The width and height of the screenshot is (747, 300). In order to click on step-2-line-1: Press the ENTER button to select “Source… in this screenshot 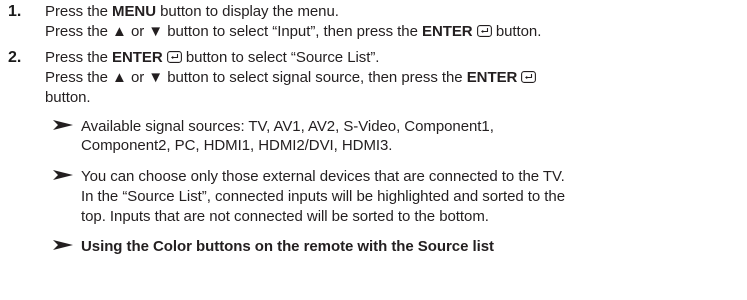, I will do `click(212, 57)`.